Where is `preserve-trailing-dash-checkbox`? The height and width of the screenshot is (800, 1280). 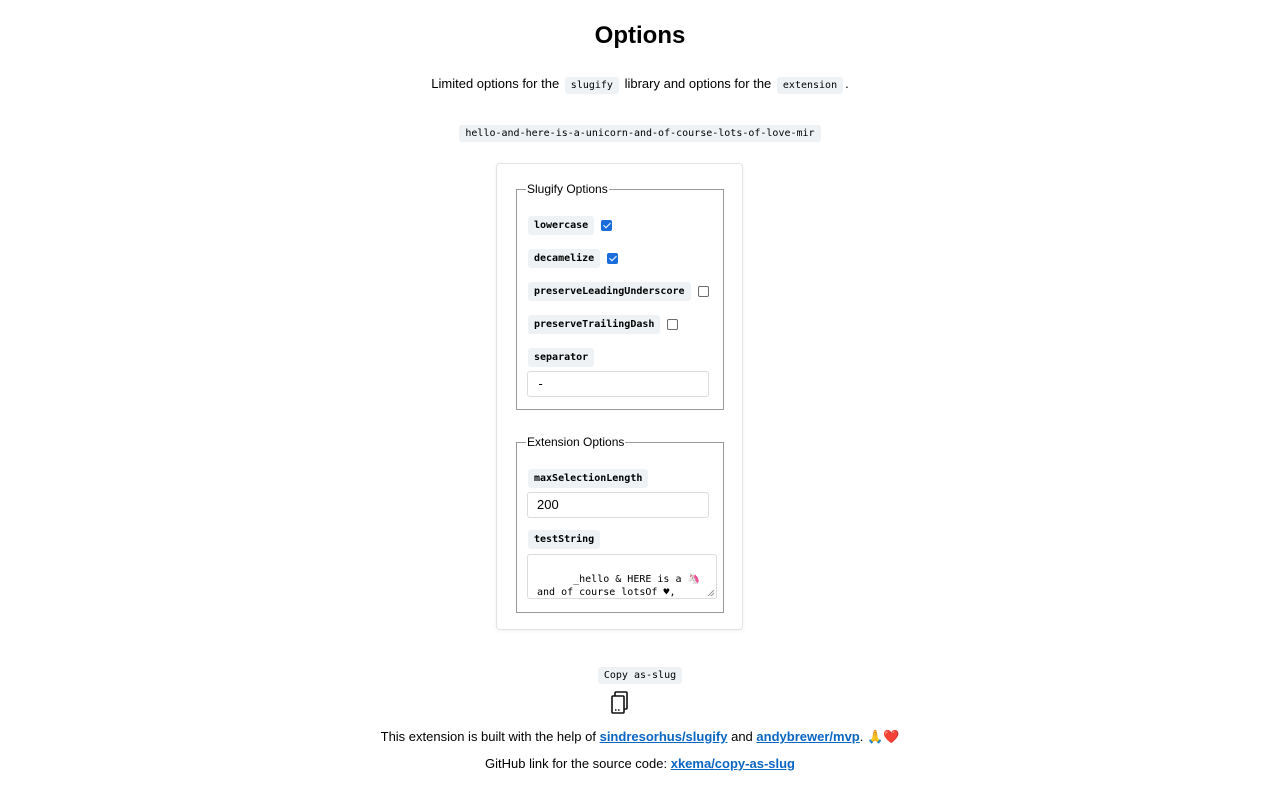
preserve-trailing-dash-checkbox is located at coordinates (673, 324).